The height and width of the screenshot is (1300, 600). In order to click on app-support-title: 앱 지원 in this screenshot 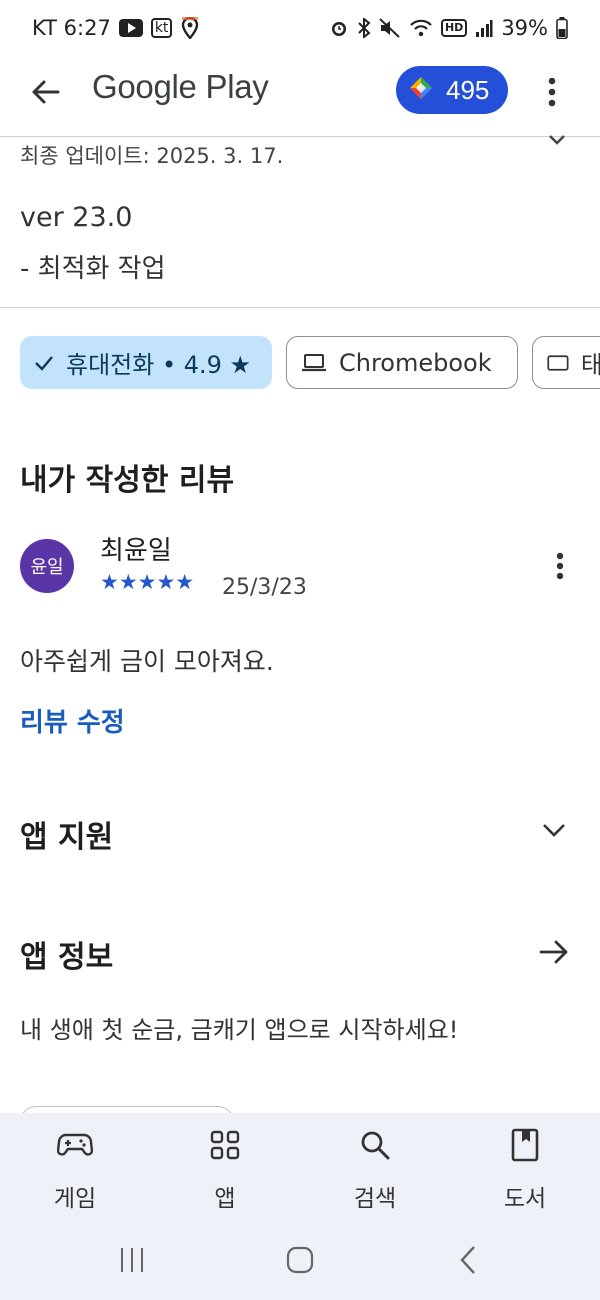, I will do `click(66, 834)`.